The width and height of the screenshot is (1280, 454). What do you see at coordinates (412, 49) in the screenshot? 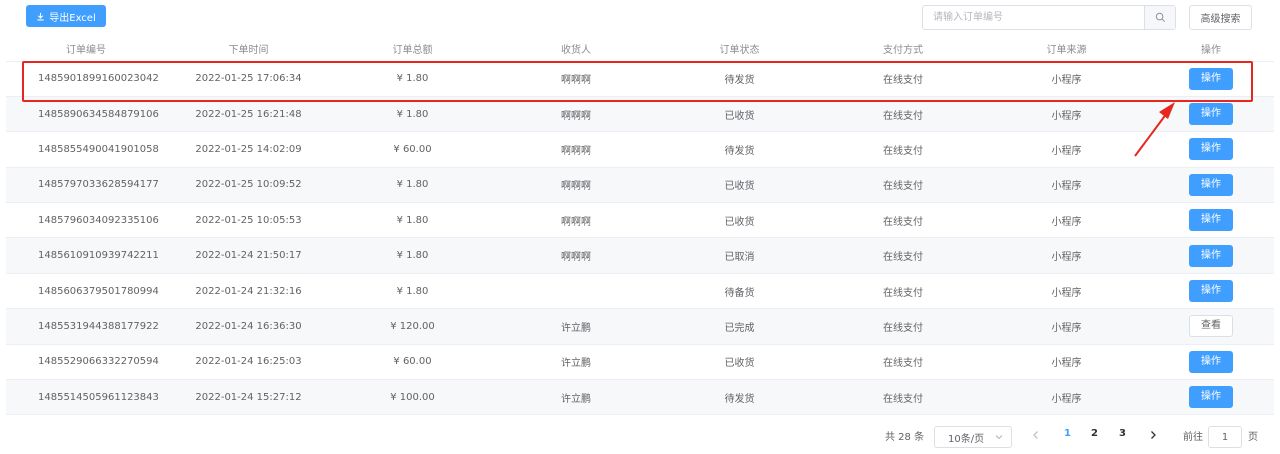
I see `column-header-amount: 订单总额` at bounding box center [412, 49].